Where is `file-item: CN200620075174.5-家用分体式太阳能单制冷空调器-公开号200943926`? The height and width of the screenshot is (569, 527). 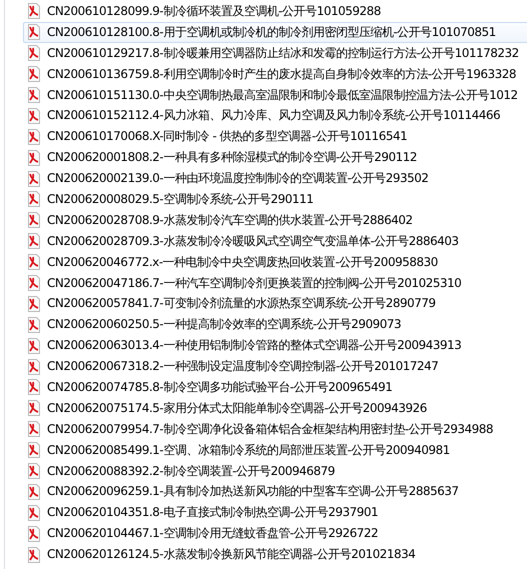
file-item: CN200620075174.5-家用分体式太阳能单制冷空调器-公开号200943926 is located at coordinates (275, 408).